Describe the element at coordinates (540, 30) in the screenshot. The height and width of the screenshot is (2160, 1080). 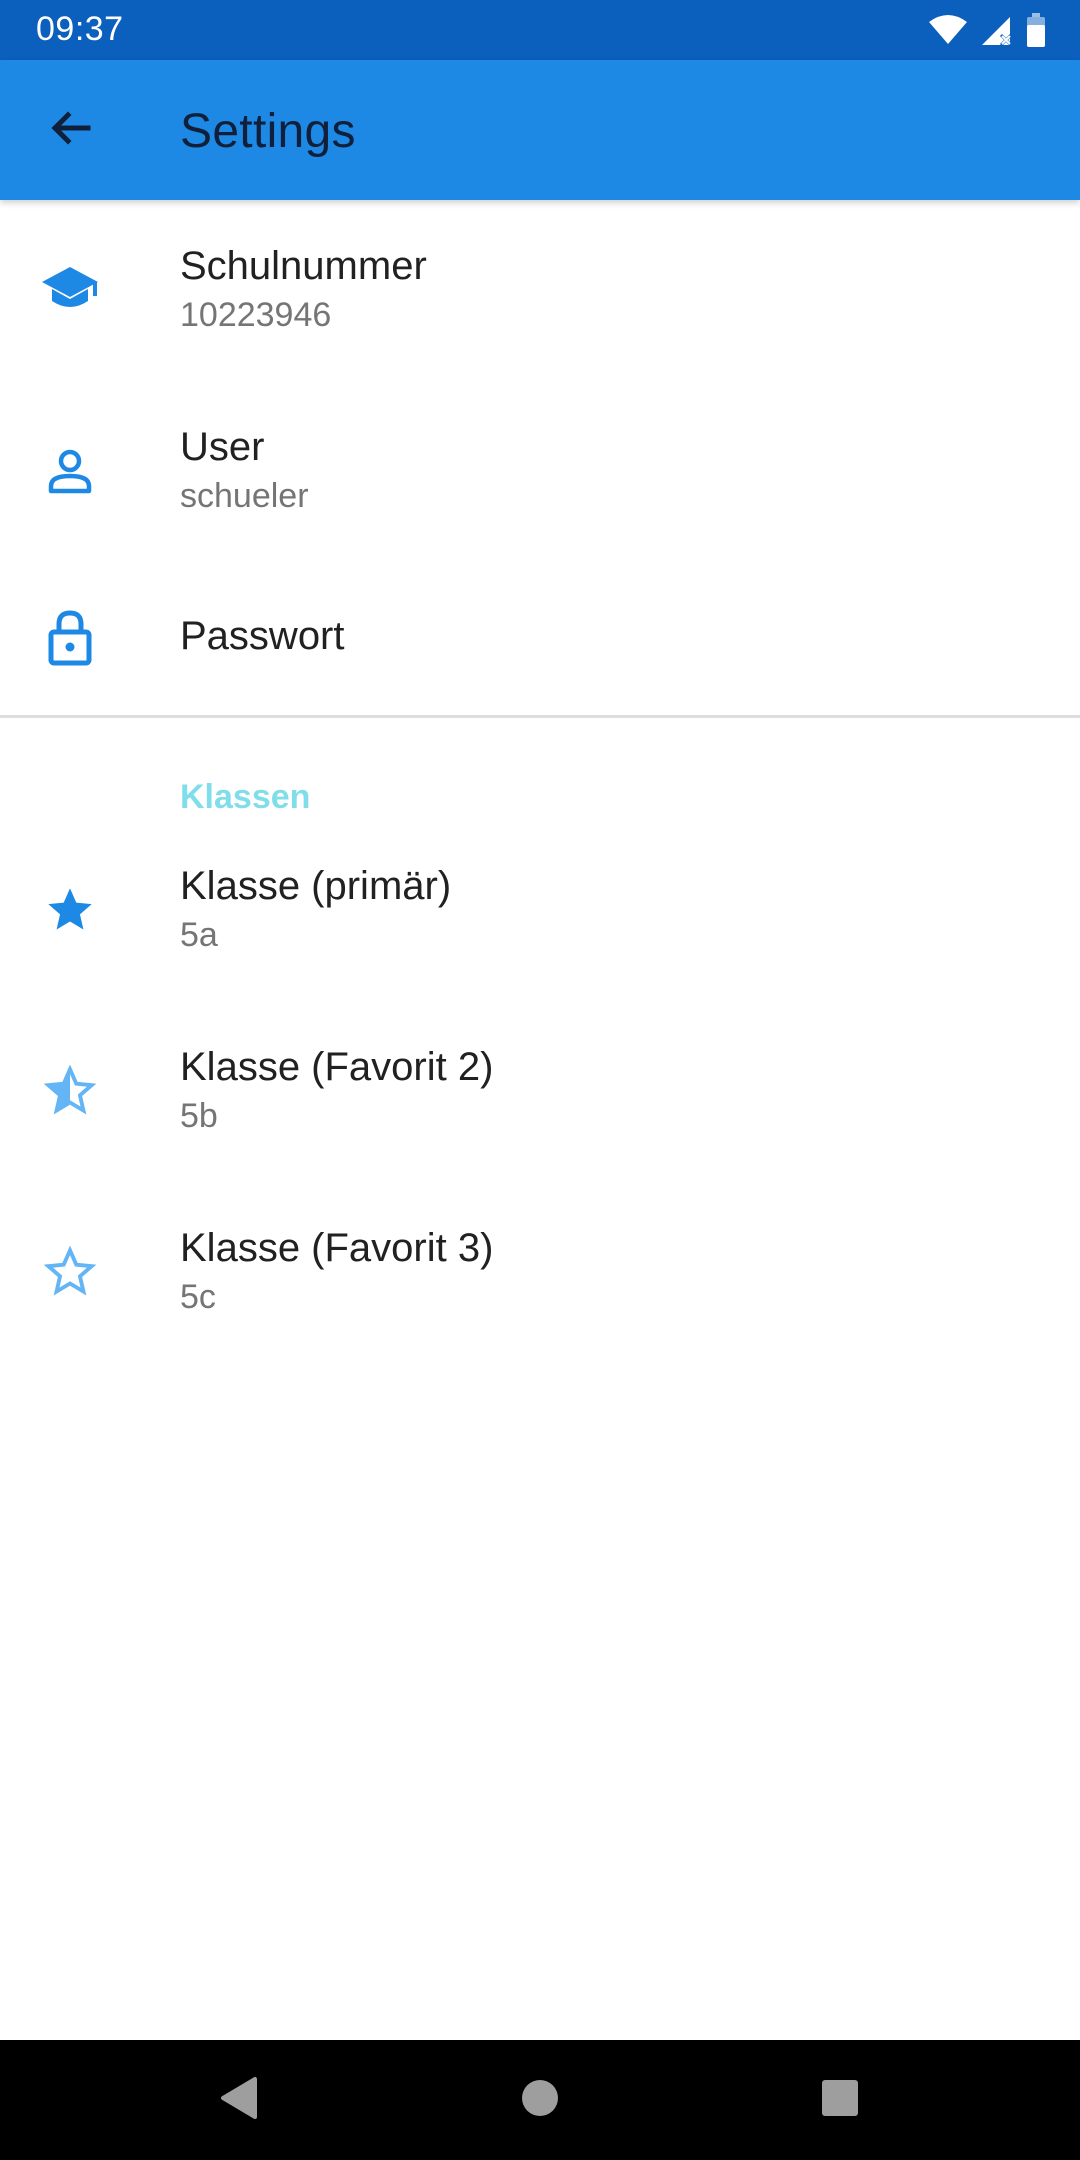
I see `status-bar: 09:37` at that location.